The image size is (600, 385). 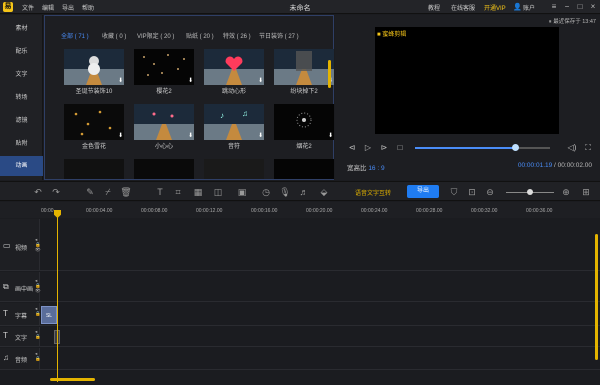 What do you see at coordinates (114, 35) in the screenshot?
I see `tab-favorites: 收藏 ( 0 )` at bounding box center [114, 35].